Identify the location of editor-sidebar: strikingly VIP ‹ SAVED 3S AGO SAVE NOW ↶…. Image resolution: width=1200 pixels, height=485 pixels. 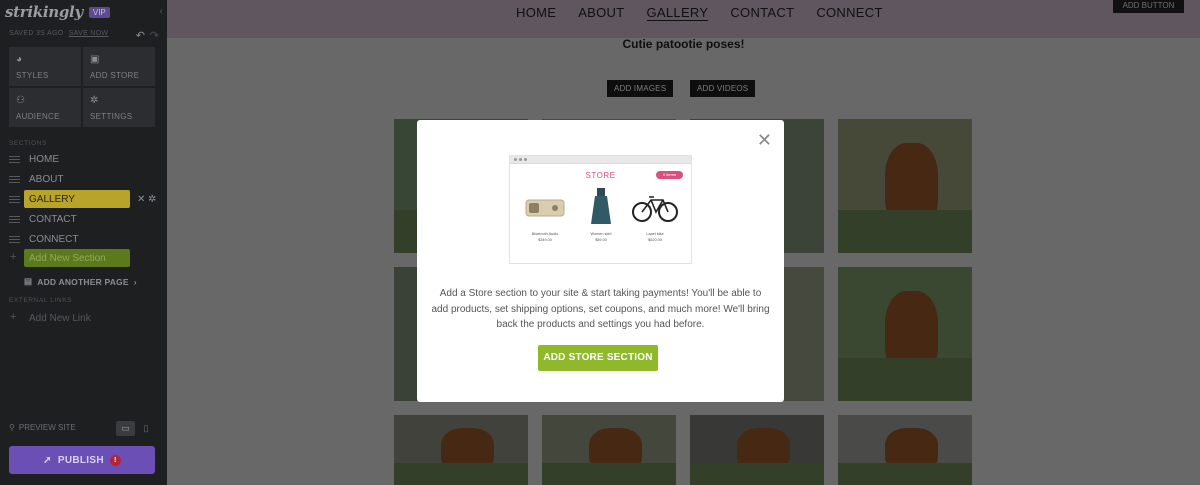
(83, 242).